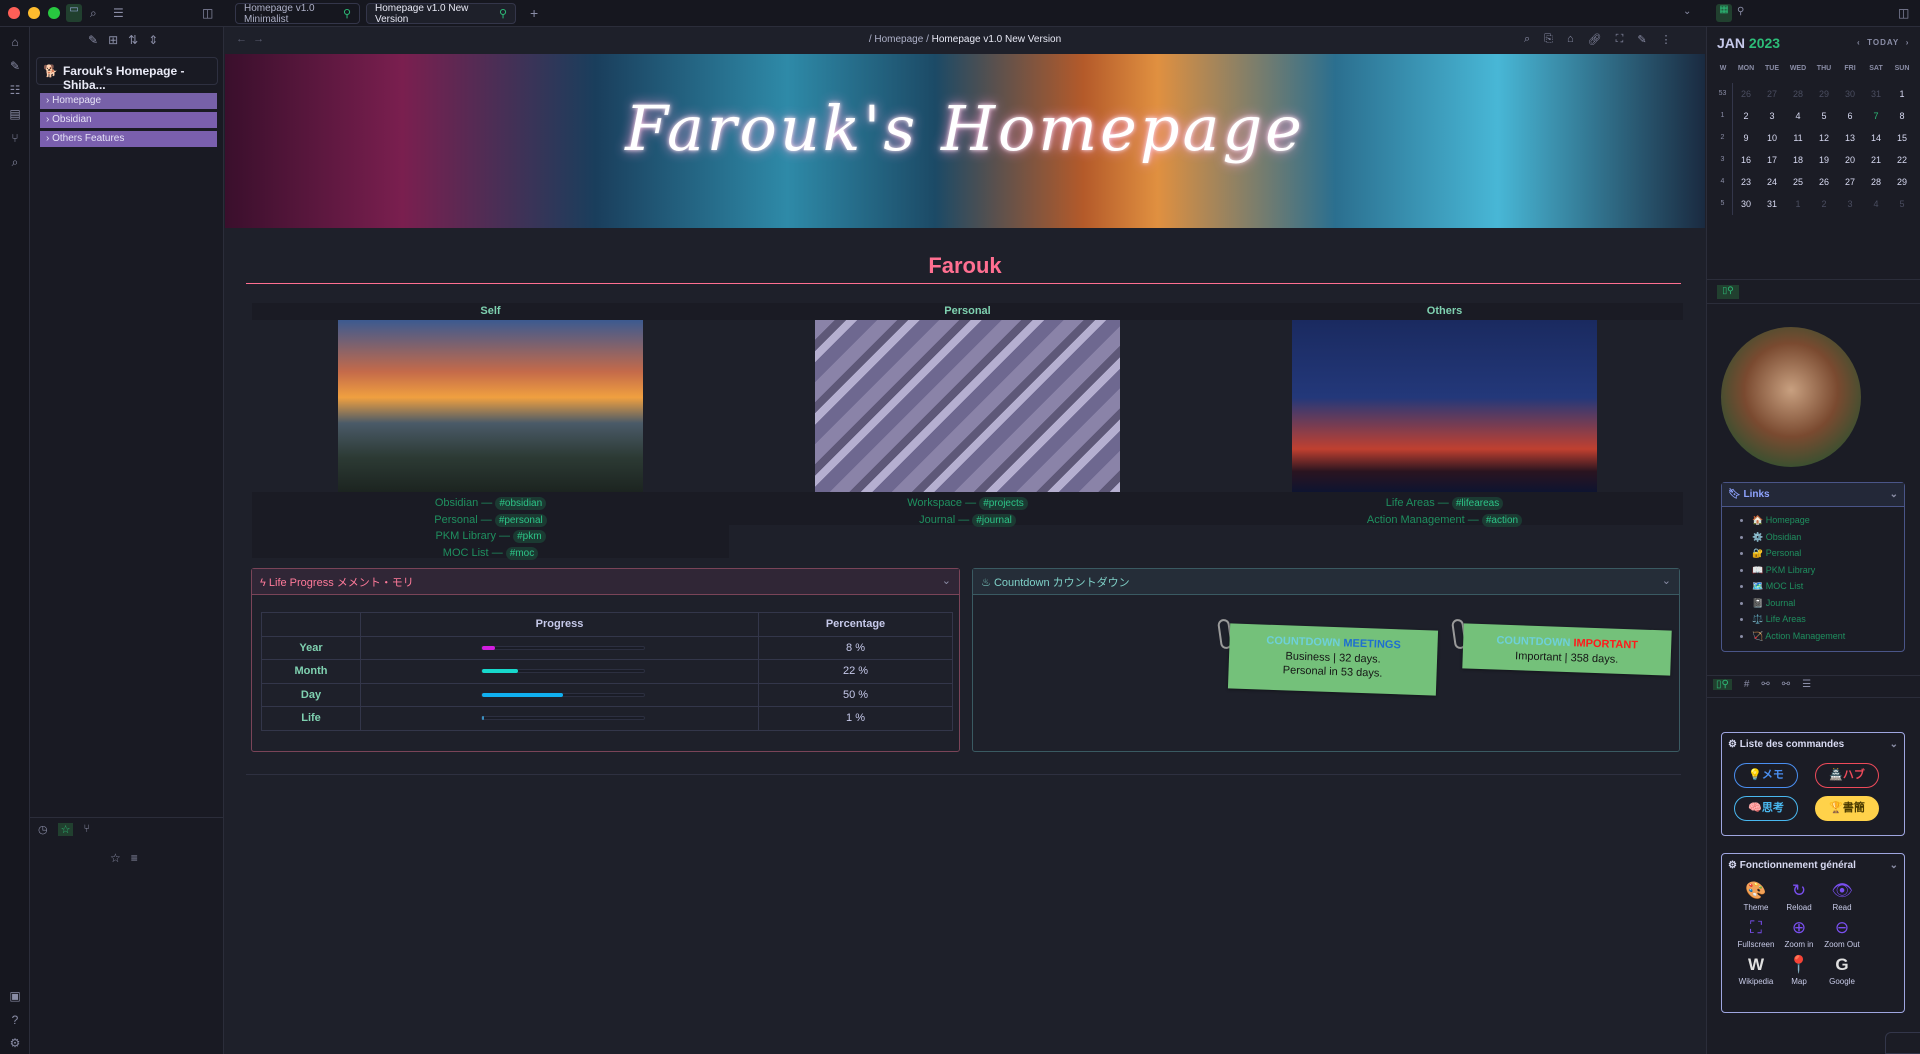 Image resolution: width=1920 pixels, height=1054 pixels. What do you see at coordinates (1824, 138) in the screenshot?
I see `calendar-day: 12` at bounding box center [1824, 138].